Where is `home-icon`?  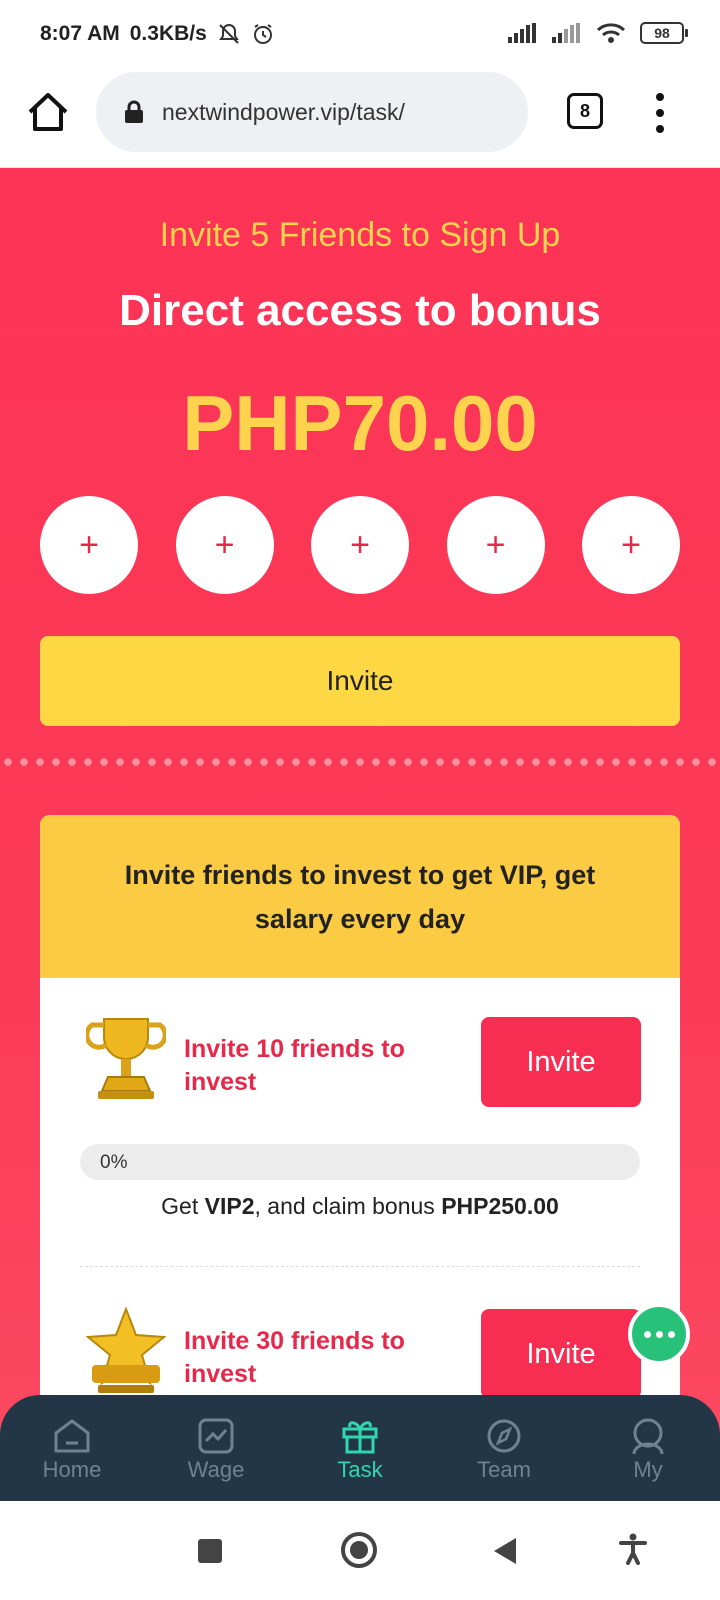 home-icon is located at coordinates (72, 1436).